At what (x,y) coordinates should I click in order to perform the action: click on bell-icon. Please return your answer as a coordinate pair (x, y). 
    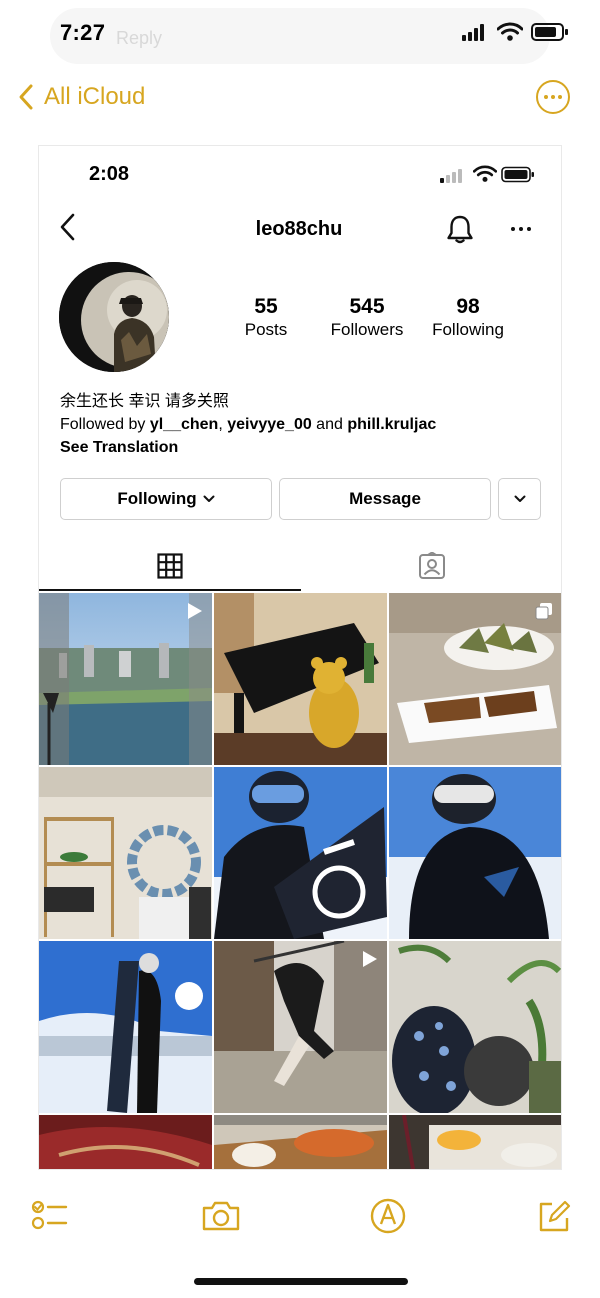
    Looking at the image, I should click on (460, 229).